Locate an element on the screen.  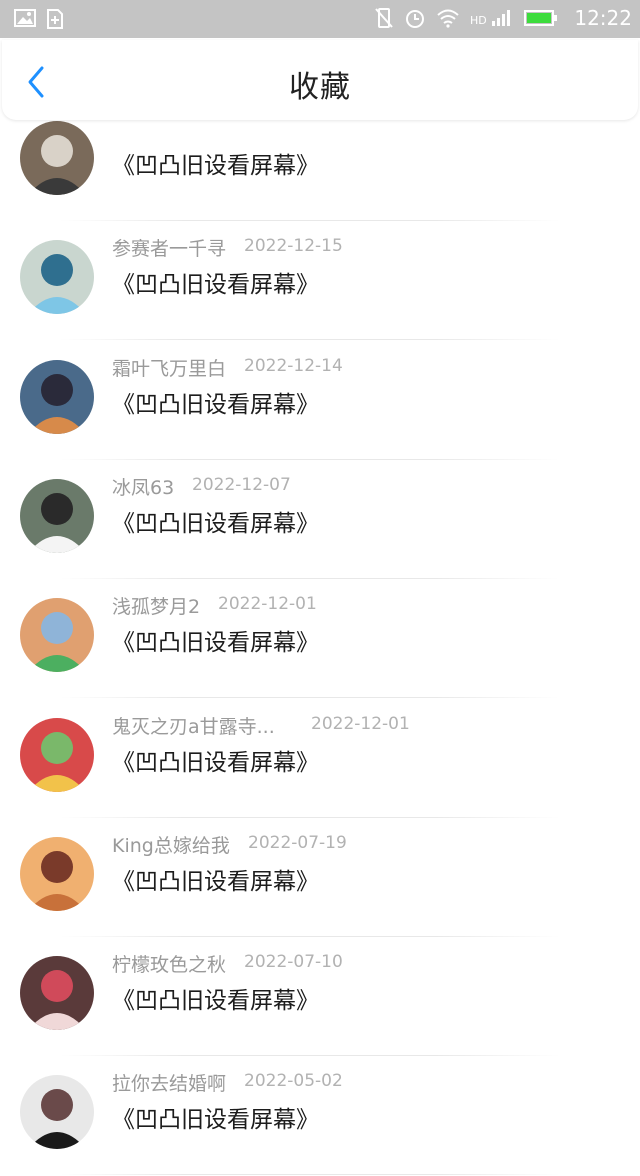
page-title: 收藏 is located at coordinates (320, 87).